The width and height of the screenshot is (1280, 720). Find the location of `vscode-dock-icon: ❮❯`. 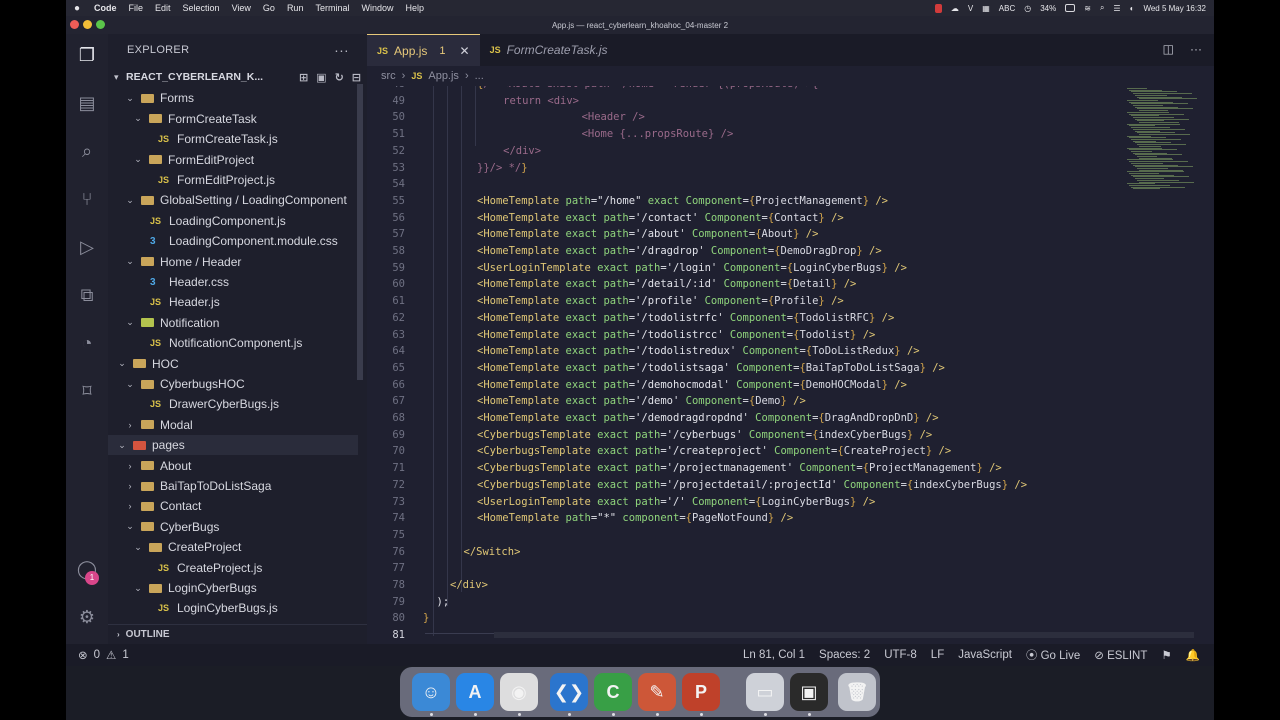

vscode-dock-icon: ❮❯ is located at coordinates (569, 692).